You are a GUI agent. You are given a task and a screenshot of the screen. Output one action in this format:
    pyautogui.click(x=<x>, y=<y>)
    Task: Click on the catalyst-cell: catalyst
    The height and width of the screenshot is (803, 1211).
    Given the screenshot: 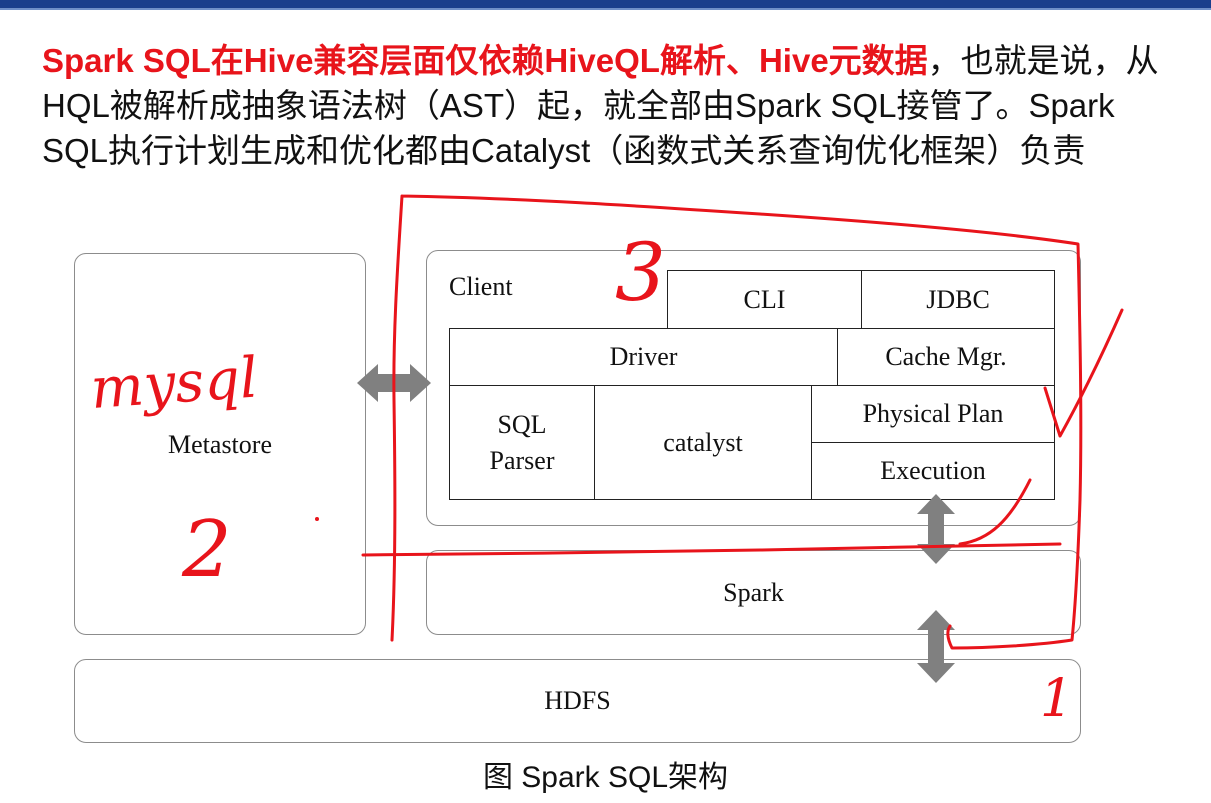 What is the action you would take?
    pyautogui.click(x=703, y=442)
    